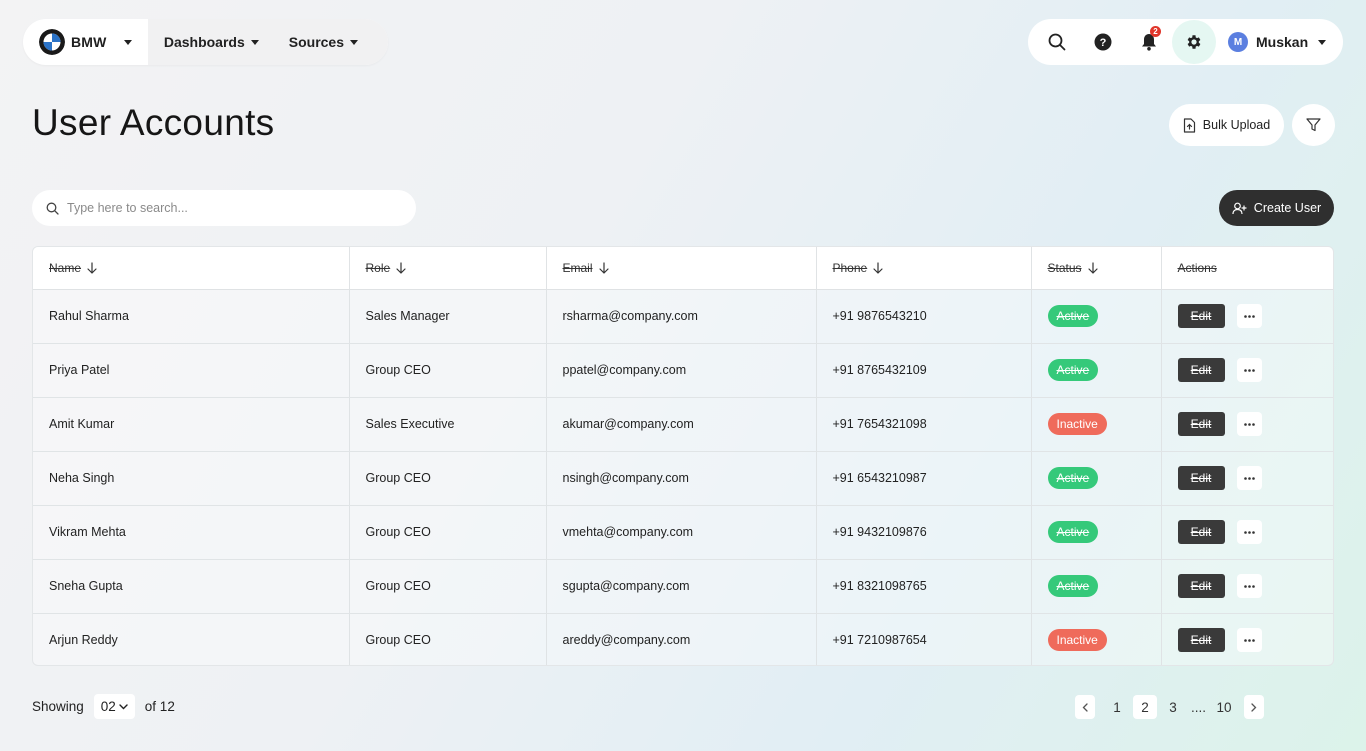  What do you see at coordinates (924, 424) in the screenshot?
I see `cell-phone: +91 7654321098` at bounding box center [924, 424].